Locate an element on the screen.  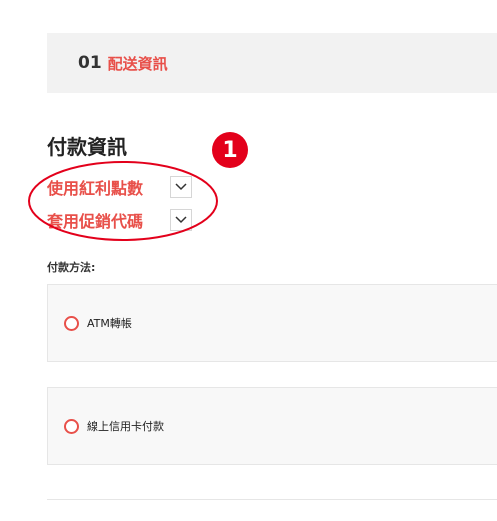
atm-label: ATM轉帳 is located at coordinates (109, 323).